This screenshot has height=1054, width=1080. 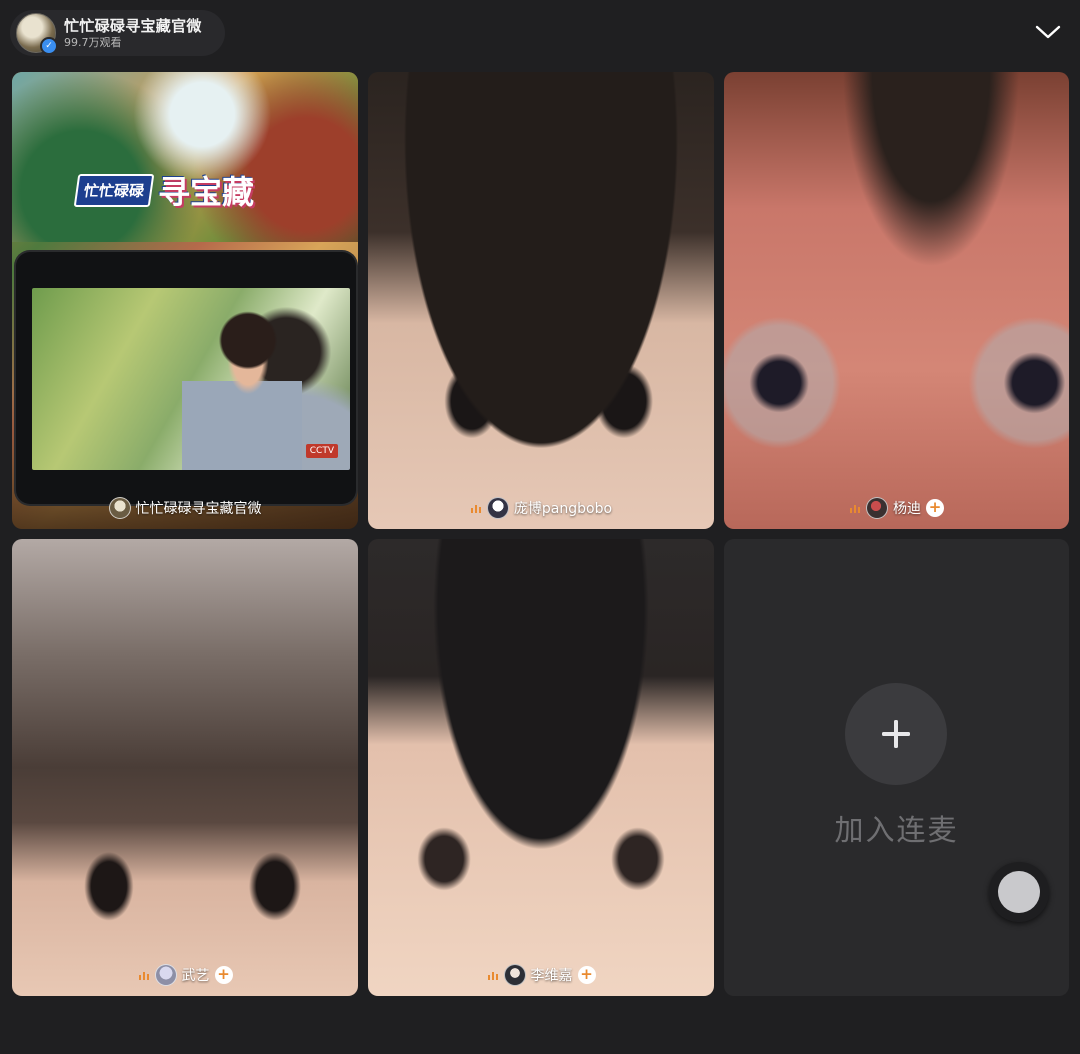 What do you see at coordinates (133, 25) in the screenshot?
I see `host-name: 忙忙碌碌寻宝藏官微` at bounding box center [133, 25].